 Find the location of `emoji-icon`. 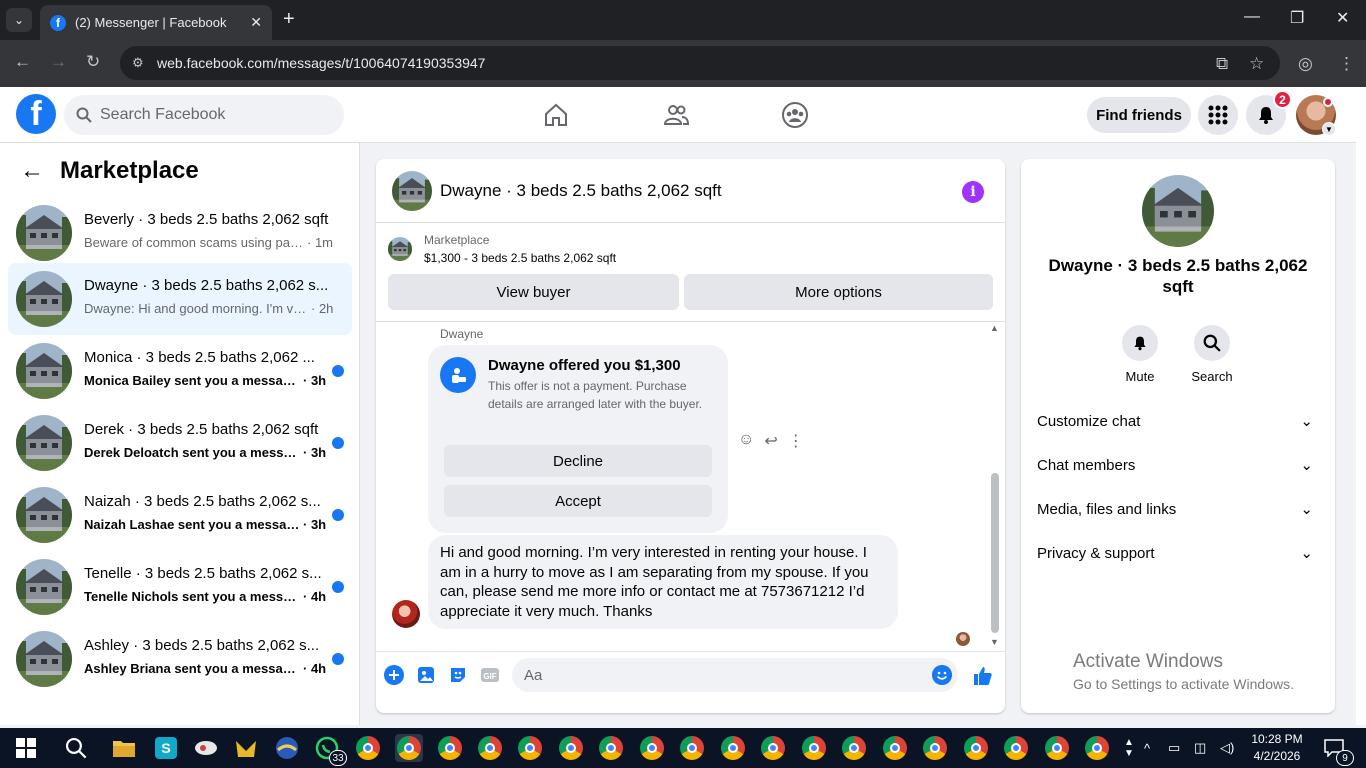

emoji-icon is located at coordinates (942, 675).